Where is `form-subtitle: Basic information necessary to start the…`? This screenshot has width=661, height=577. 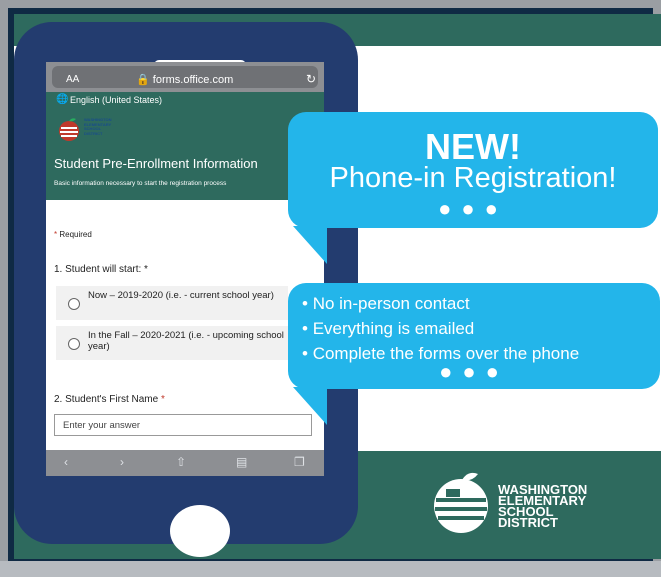
form-subtitle: Basic information necessary to start the… is located at coordinates (140, 183).